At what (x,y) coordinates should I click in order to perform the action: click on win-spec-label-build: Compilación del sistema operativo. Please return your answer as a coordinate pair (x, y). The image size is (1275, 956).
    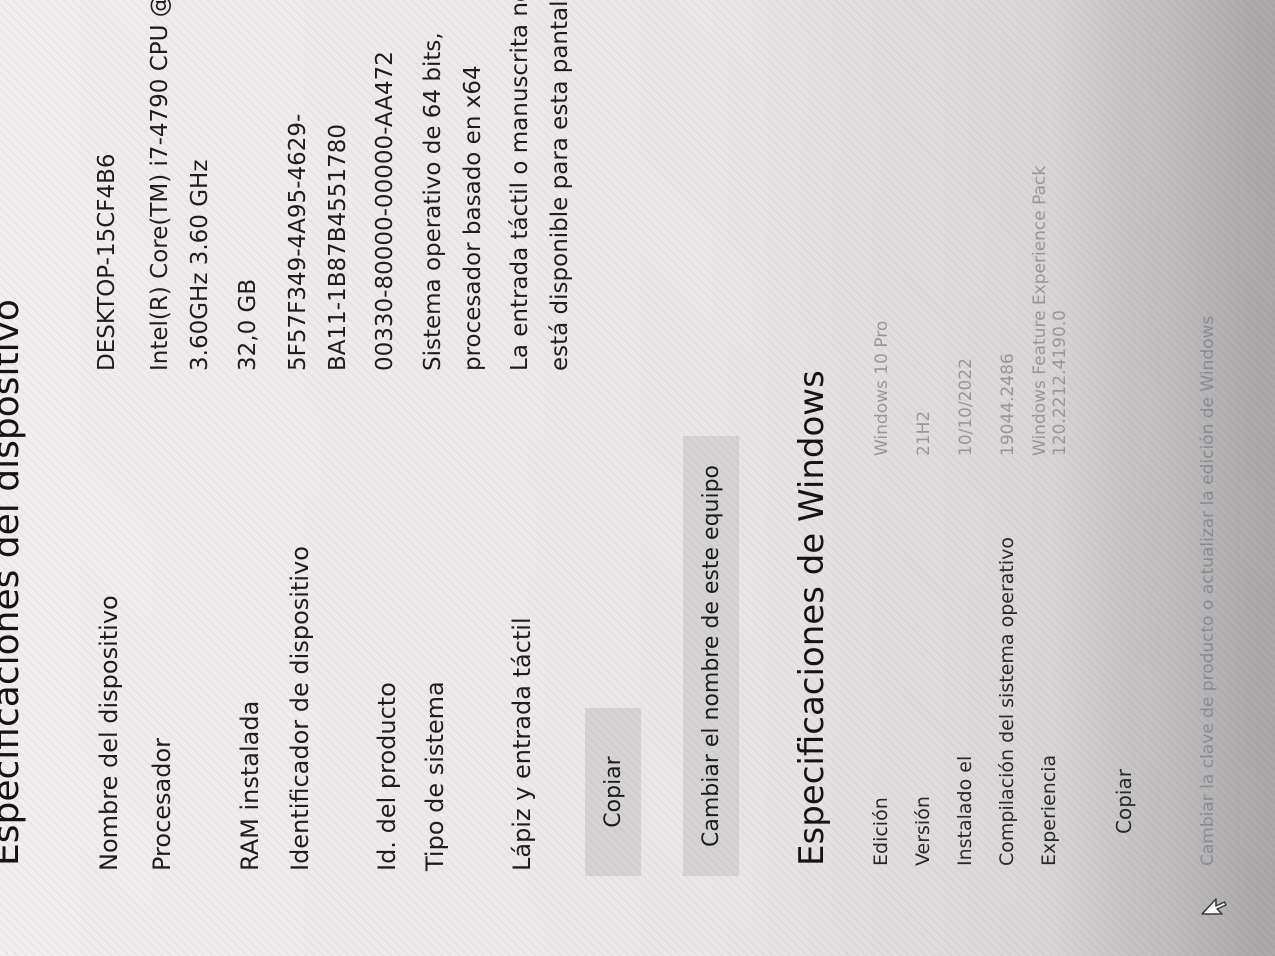
    Looking at the image, I should click on (1007, 701).